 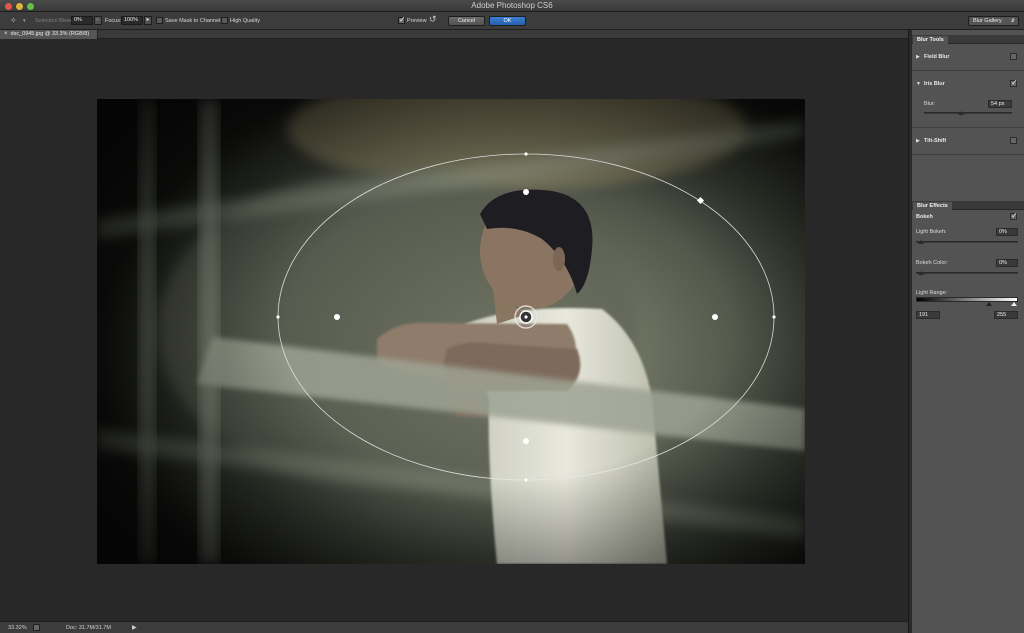 I want to click on high-quality-label: High Quality, so click(x=245, y=21).